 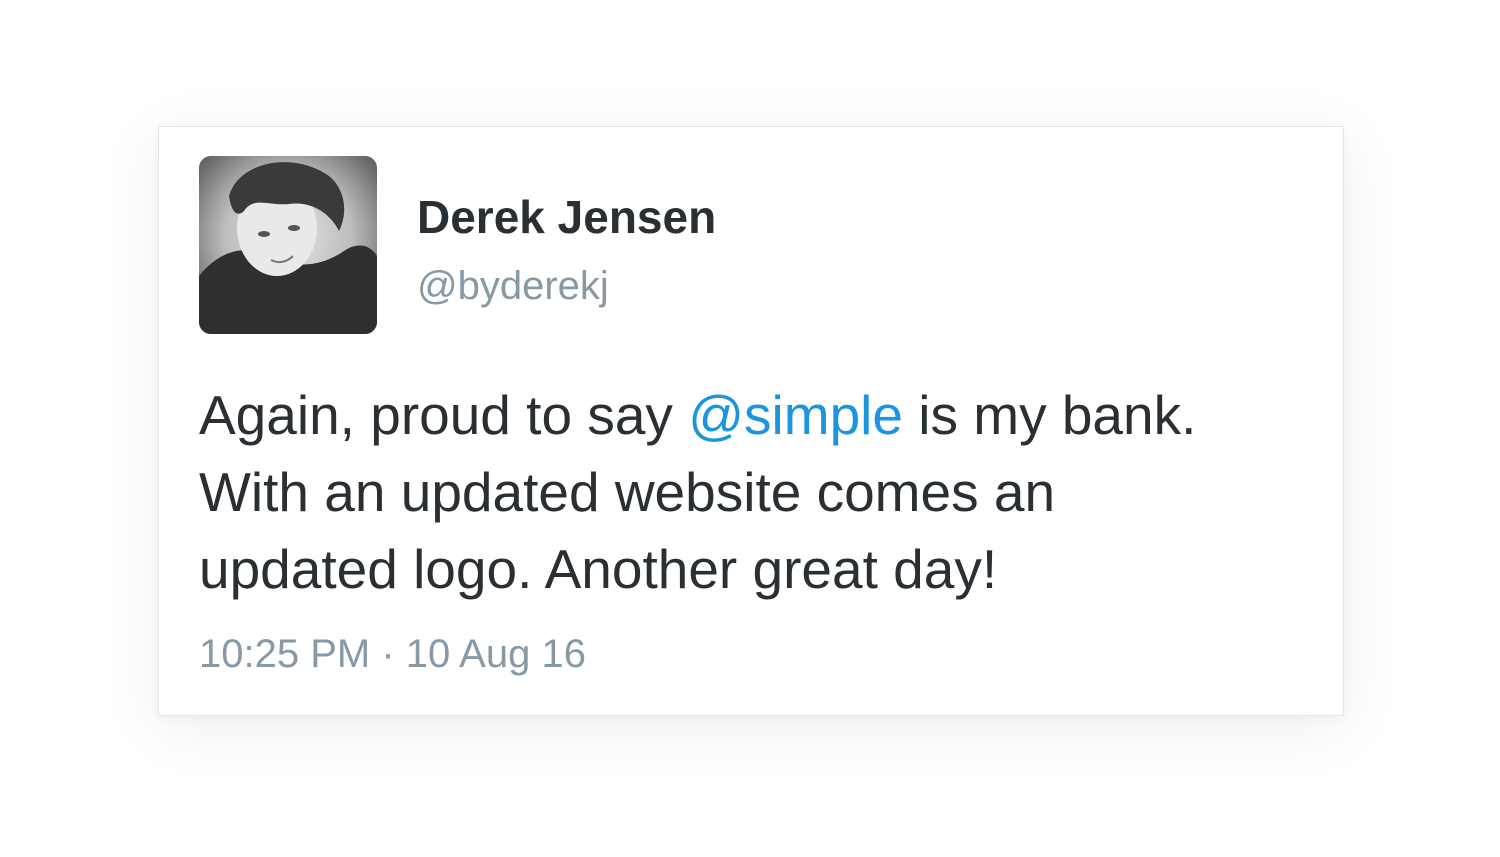 I want to click on tweet-date: 10 Aug 16, so click(x=495, y=654).